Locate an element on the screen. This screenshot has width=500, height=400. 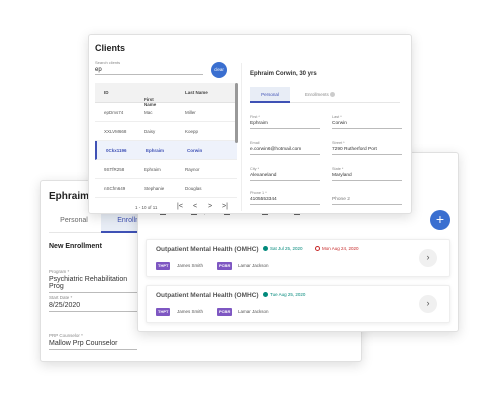
cell-first-name: Stephanie is located at coordinates (154, 188).